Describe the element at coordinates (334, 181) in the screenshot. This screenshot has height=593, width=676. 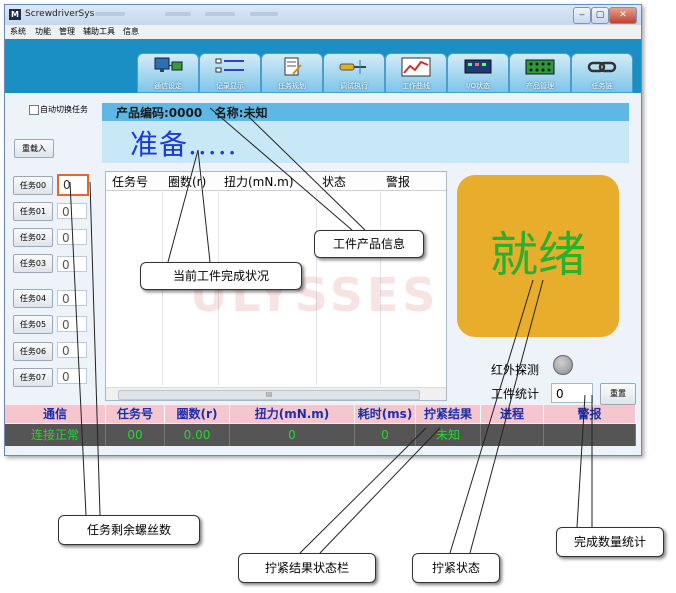
I see `col-state: 状态` at that location.